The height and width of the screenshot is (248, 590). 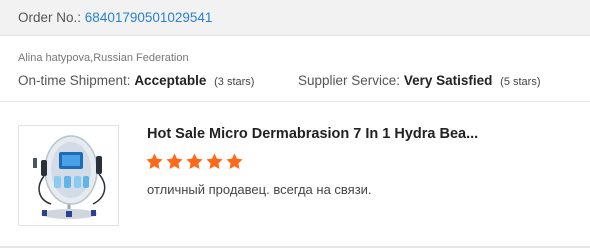 What do you see at coordinates (520, 82) in the screenshot?
I see `supplier-rating-count: (5 stars)` at bounding box center [520, 82].